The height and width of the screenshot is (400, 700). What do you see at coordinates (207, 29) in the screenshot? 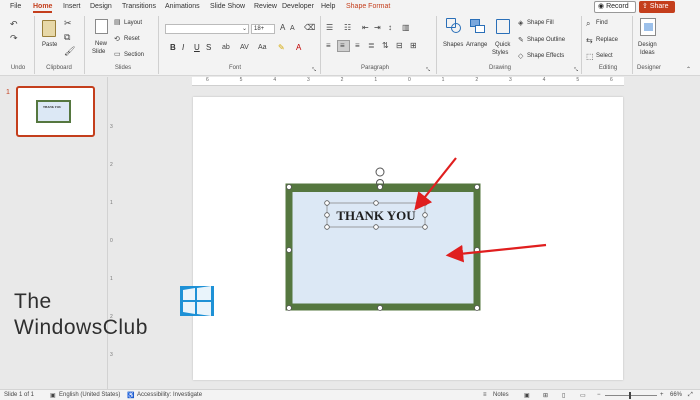
I see `font-name-input` at bounding box center [207, 29].